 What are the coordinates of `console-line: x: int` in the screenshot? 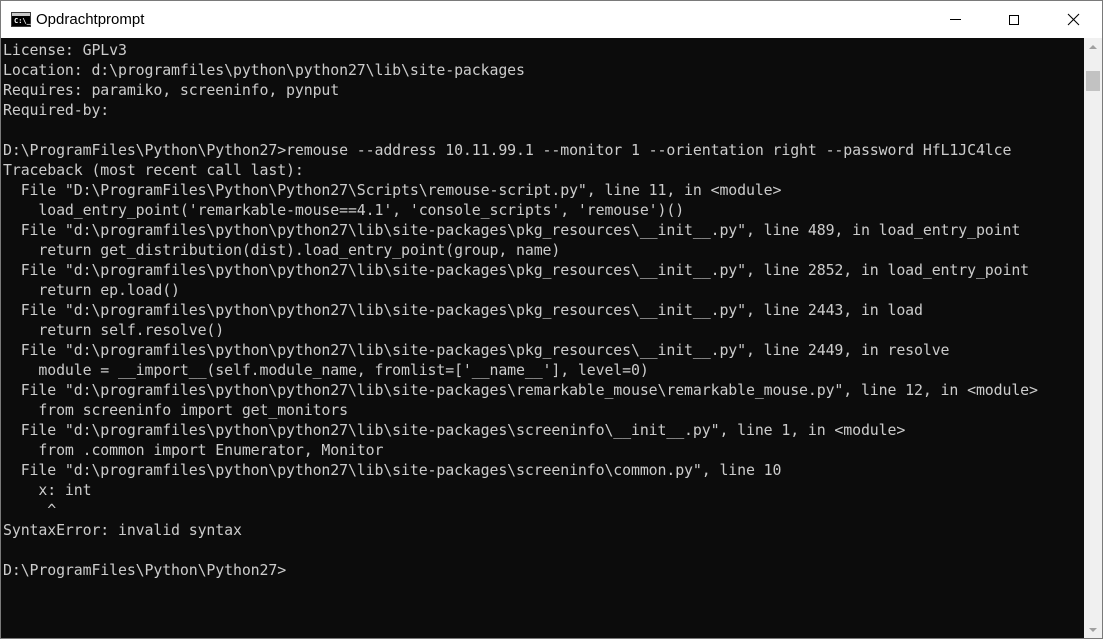 It's located at (47, 490).